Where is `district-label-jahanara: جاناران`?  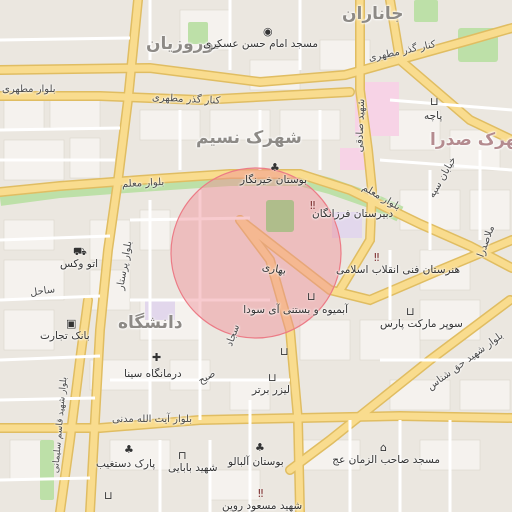 district-label-jahanara: جاناران is located at coordinates (373, 14).